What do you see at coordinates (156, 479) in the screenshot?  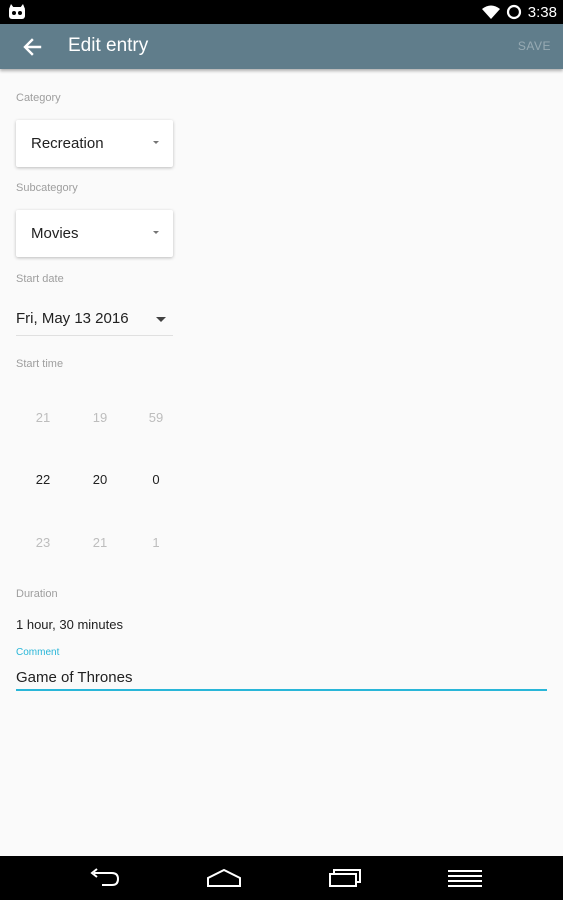 I see `second-current: 0` at bounding box center [156, 479].